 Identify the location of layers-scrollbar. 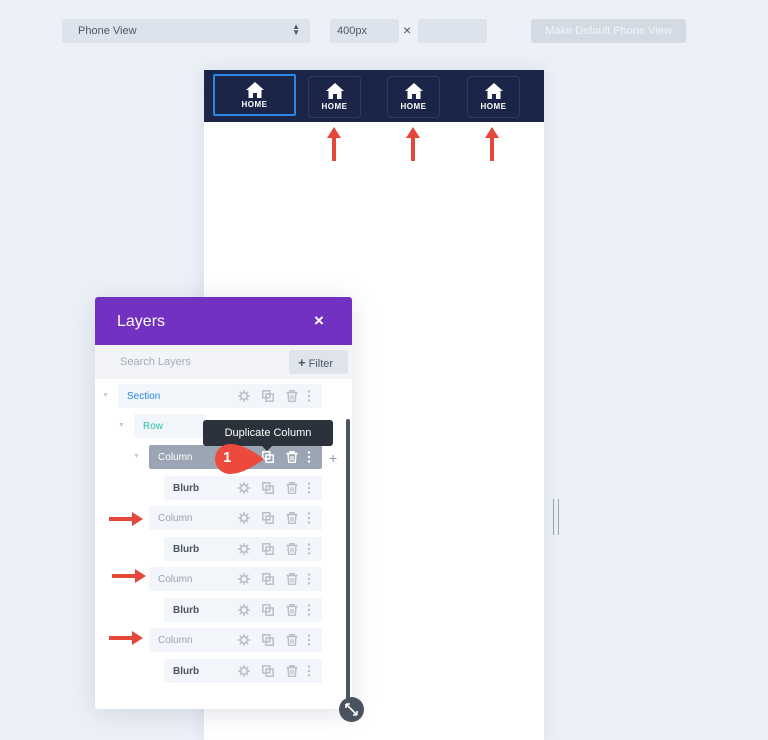
(348, 563).